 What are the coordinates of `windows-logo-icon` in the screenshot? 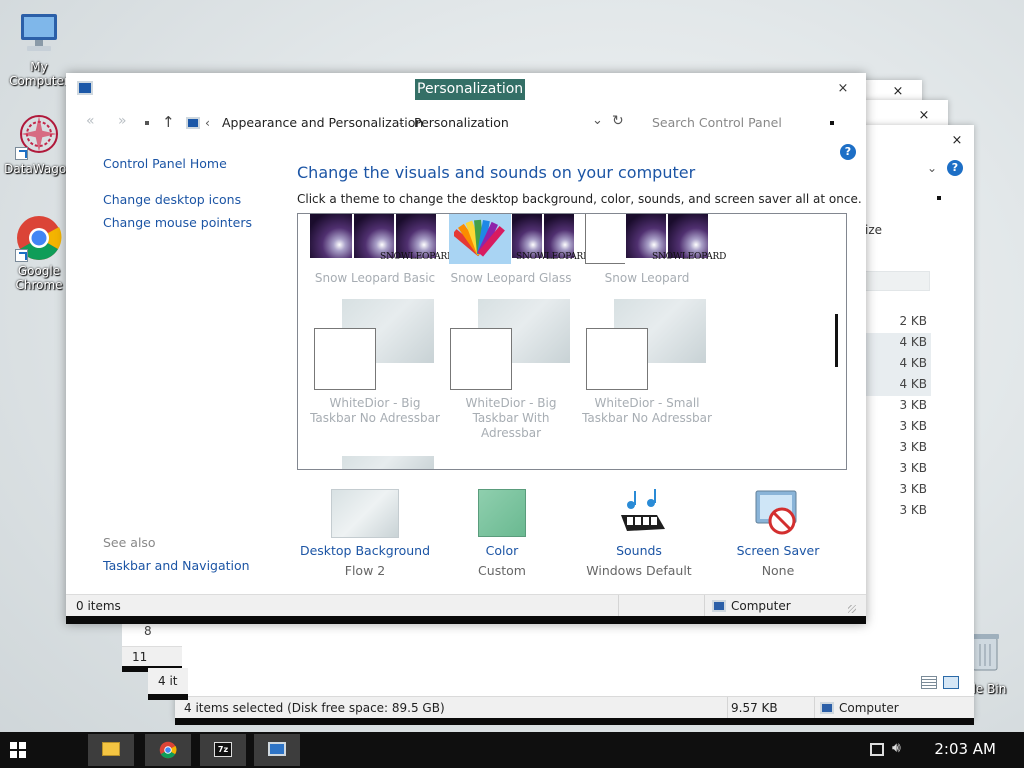 It's located at (18, 750).